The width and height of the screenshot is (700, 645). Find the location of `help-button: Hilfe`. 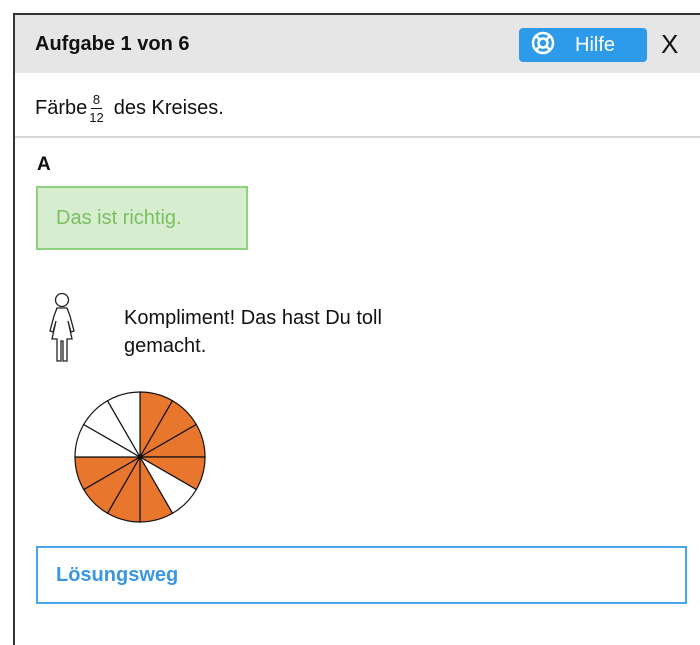

help-button: Hilfe is located at coordinates (583, 45).